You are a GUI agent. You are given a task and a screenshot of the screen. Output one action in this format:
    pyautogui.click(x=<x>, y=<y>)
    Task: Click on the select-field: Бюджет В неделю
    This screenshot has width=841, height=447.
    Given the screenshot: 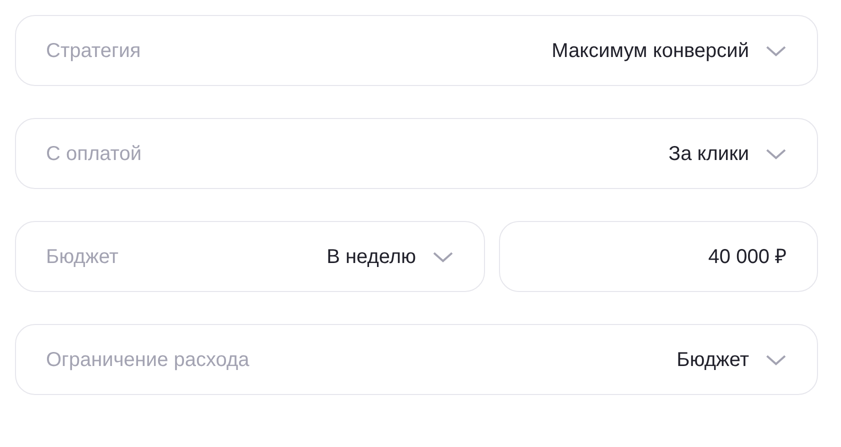 What is the action you would take?
    pyautogui.click(x=250, y=256)
    